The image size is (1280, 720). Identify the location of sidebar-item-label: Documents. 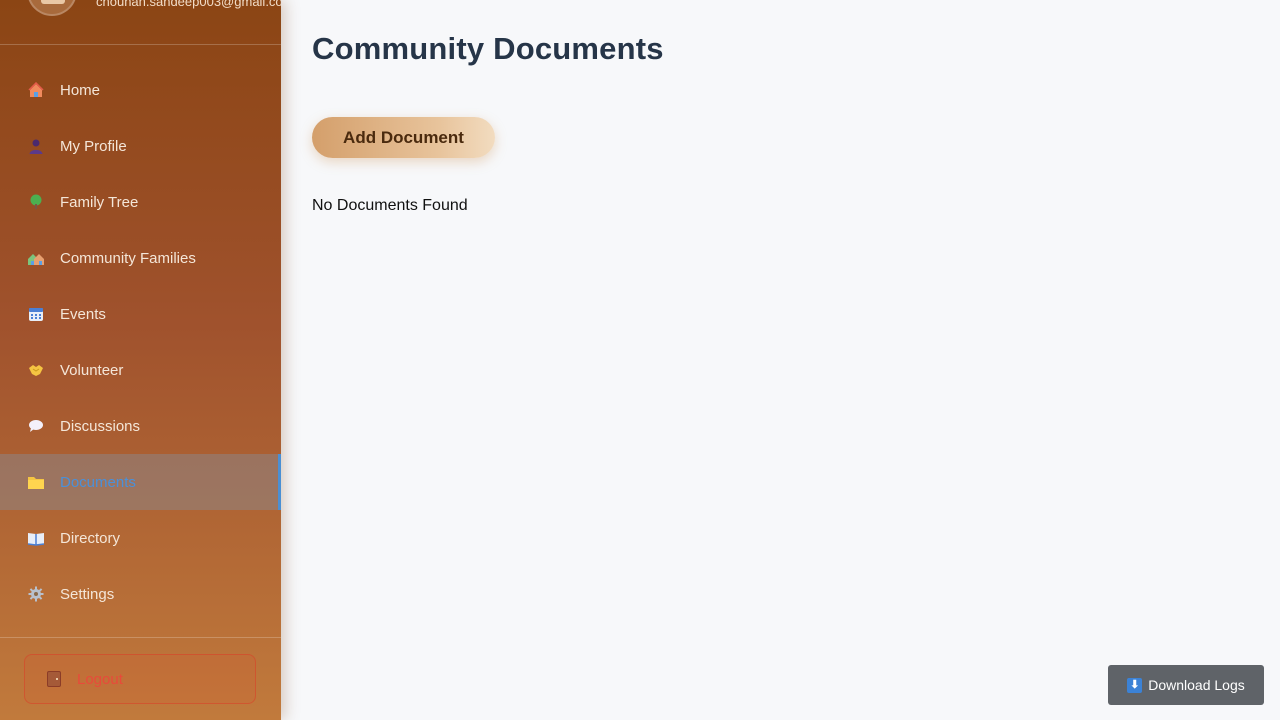
(98, 482).